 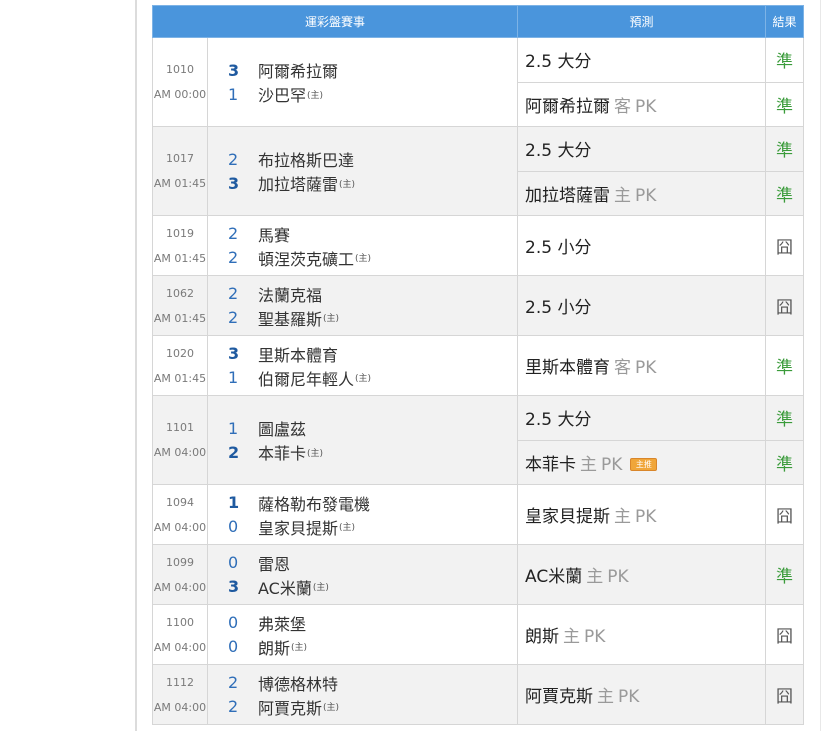 I want to click on home-team-name: 沙巴罕, so click(x=282, y=94).